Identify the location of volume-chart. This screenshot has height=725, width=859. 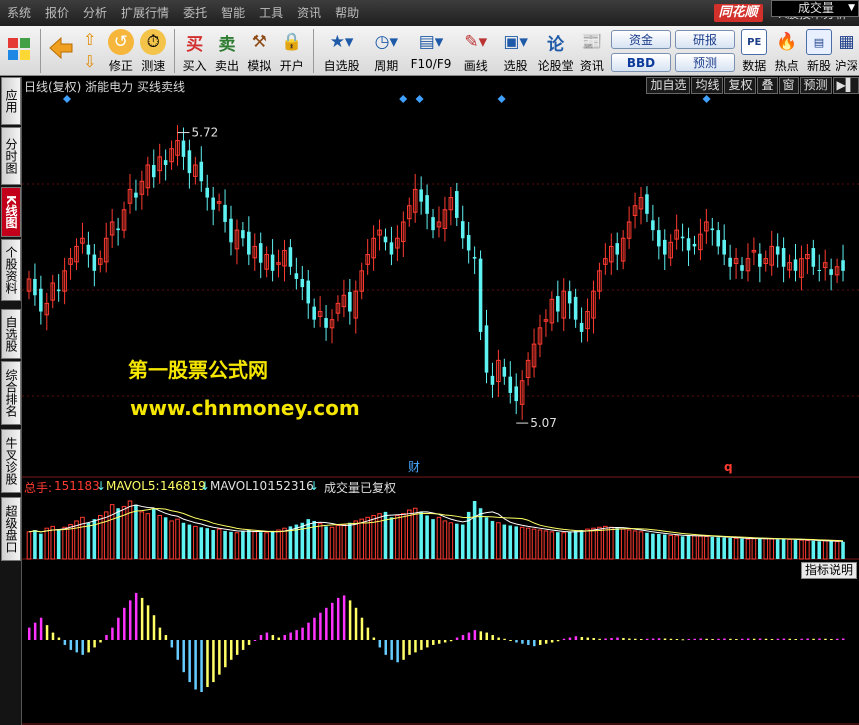
(440, 528).